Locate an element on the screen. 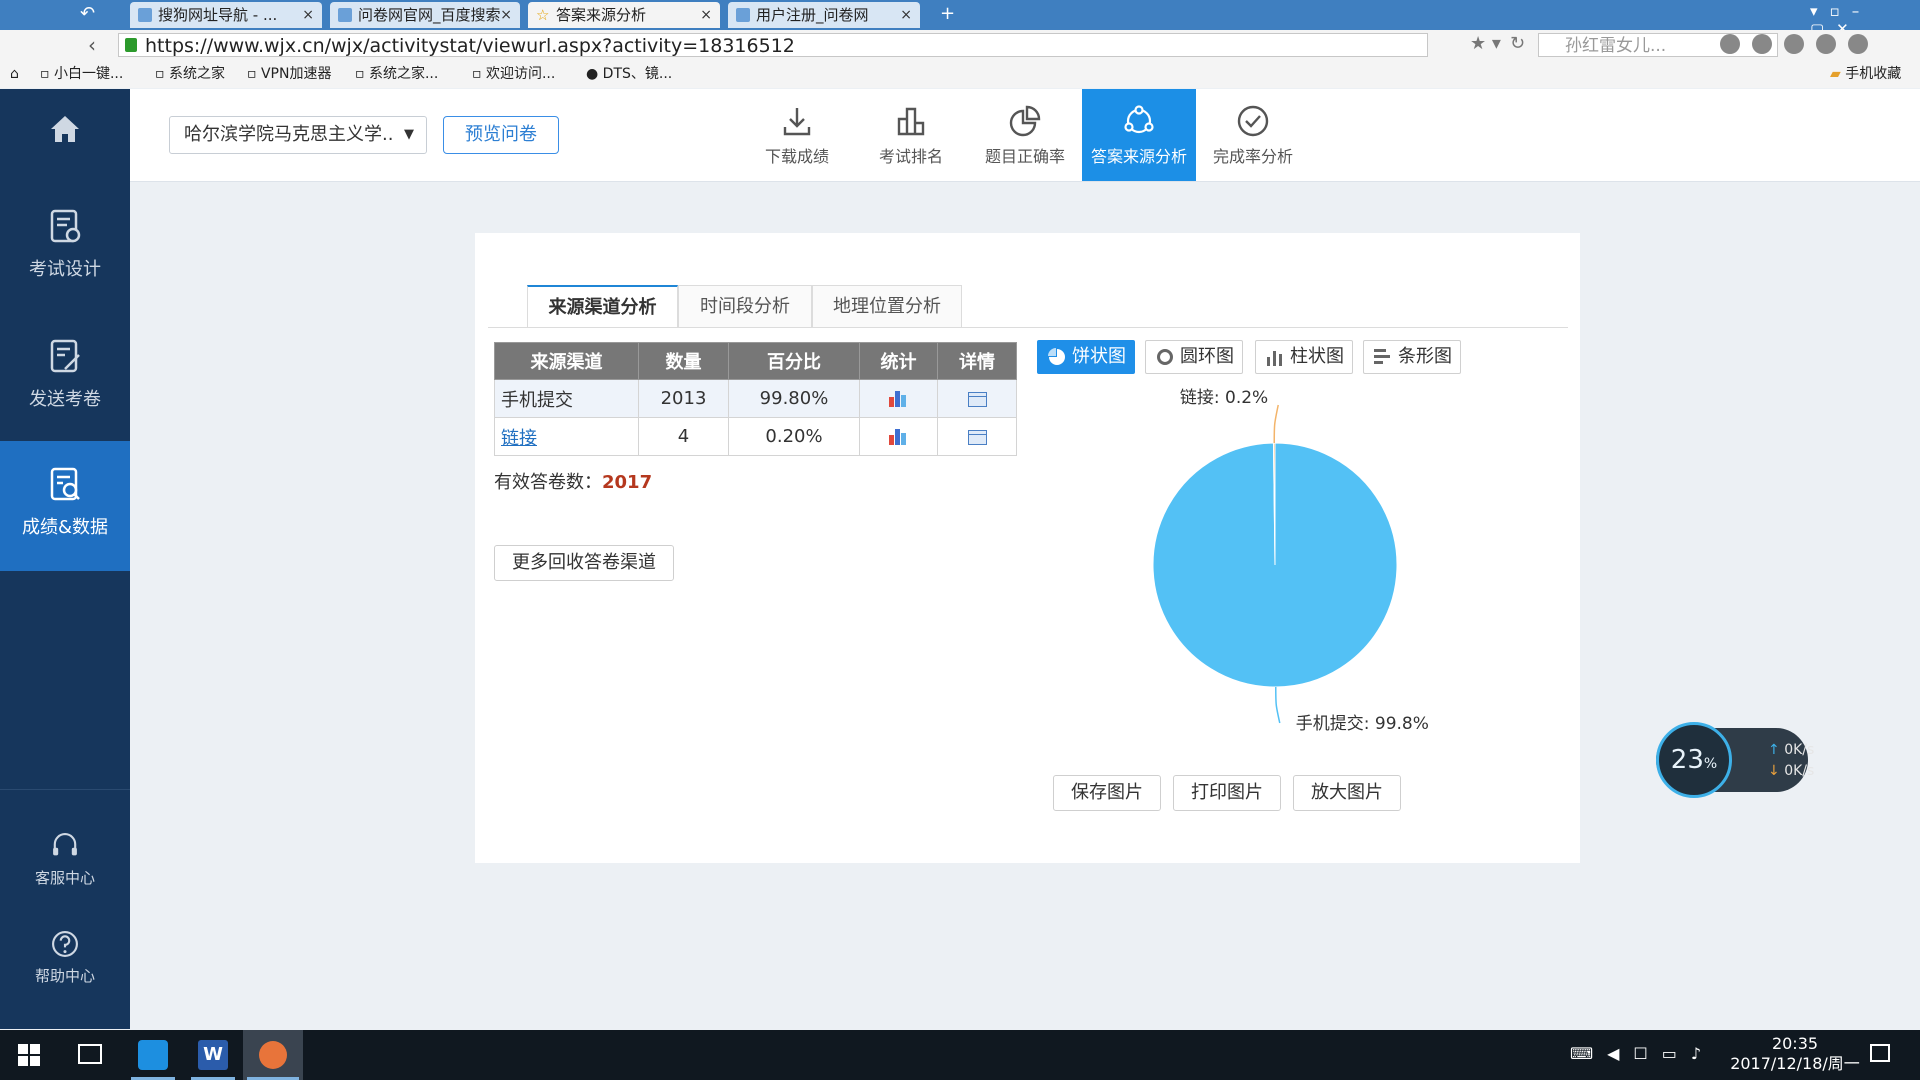 This screenshot has height=1080, width=1920. survey-select: 哈尔滨学院马克思主义学.. ▼ is located at coordinates (298, 135).